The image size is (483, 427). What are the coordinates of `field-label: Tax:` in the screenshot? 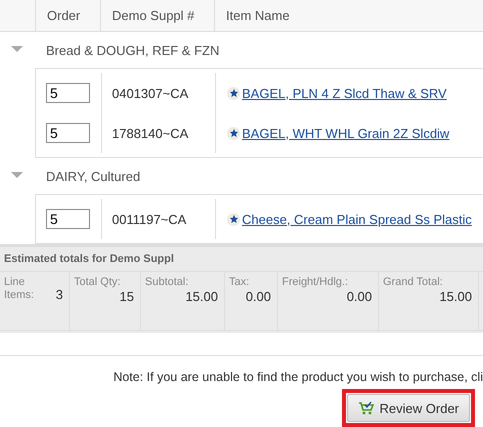 It's located at (239, 282).